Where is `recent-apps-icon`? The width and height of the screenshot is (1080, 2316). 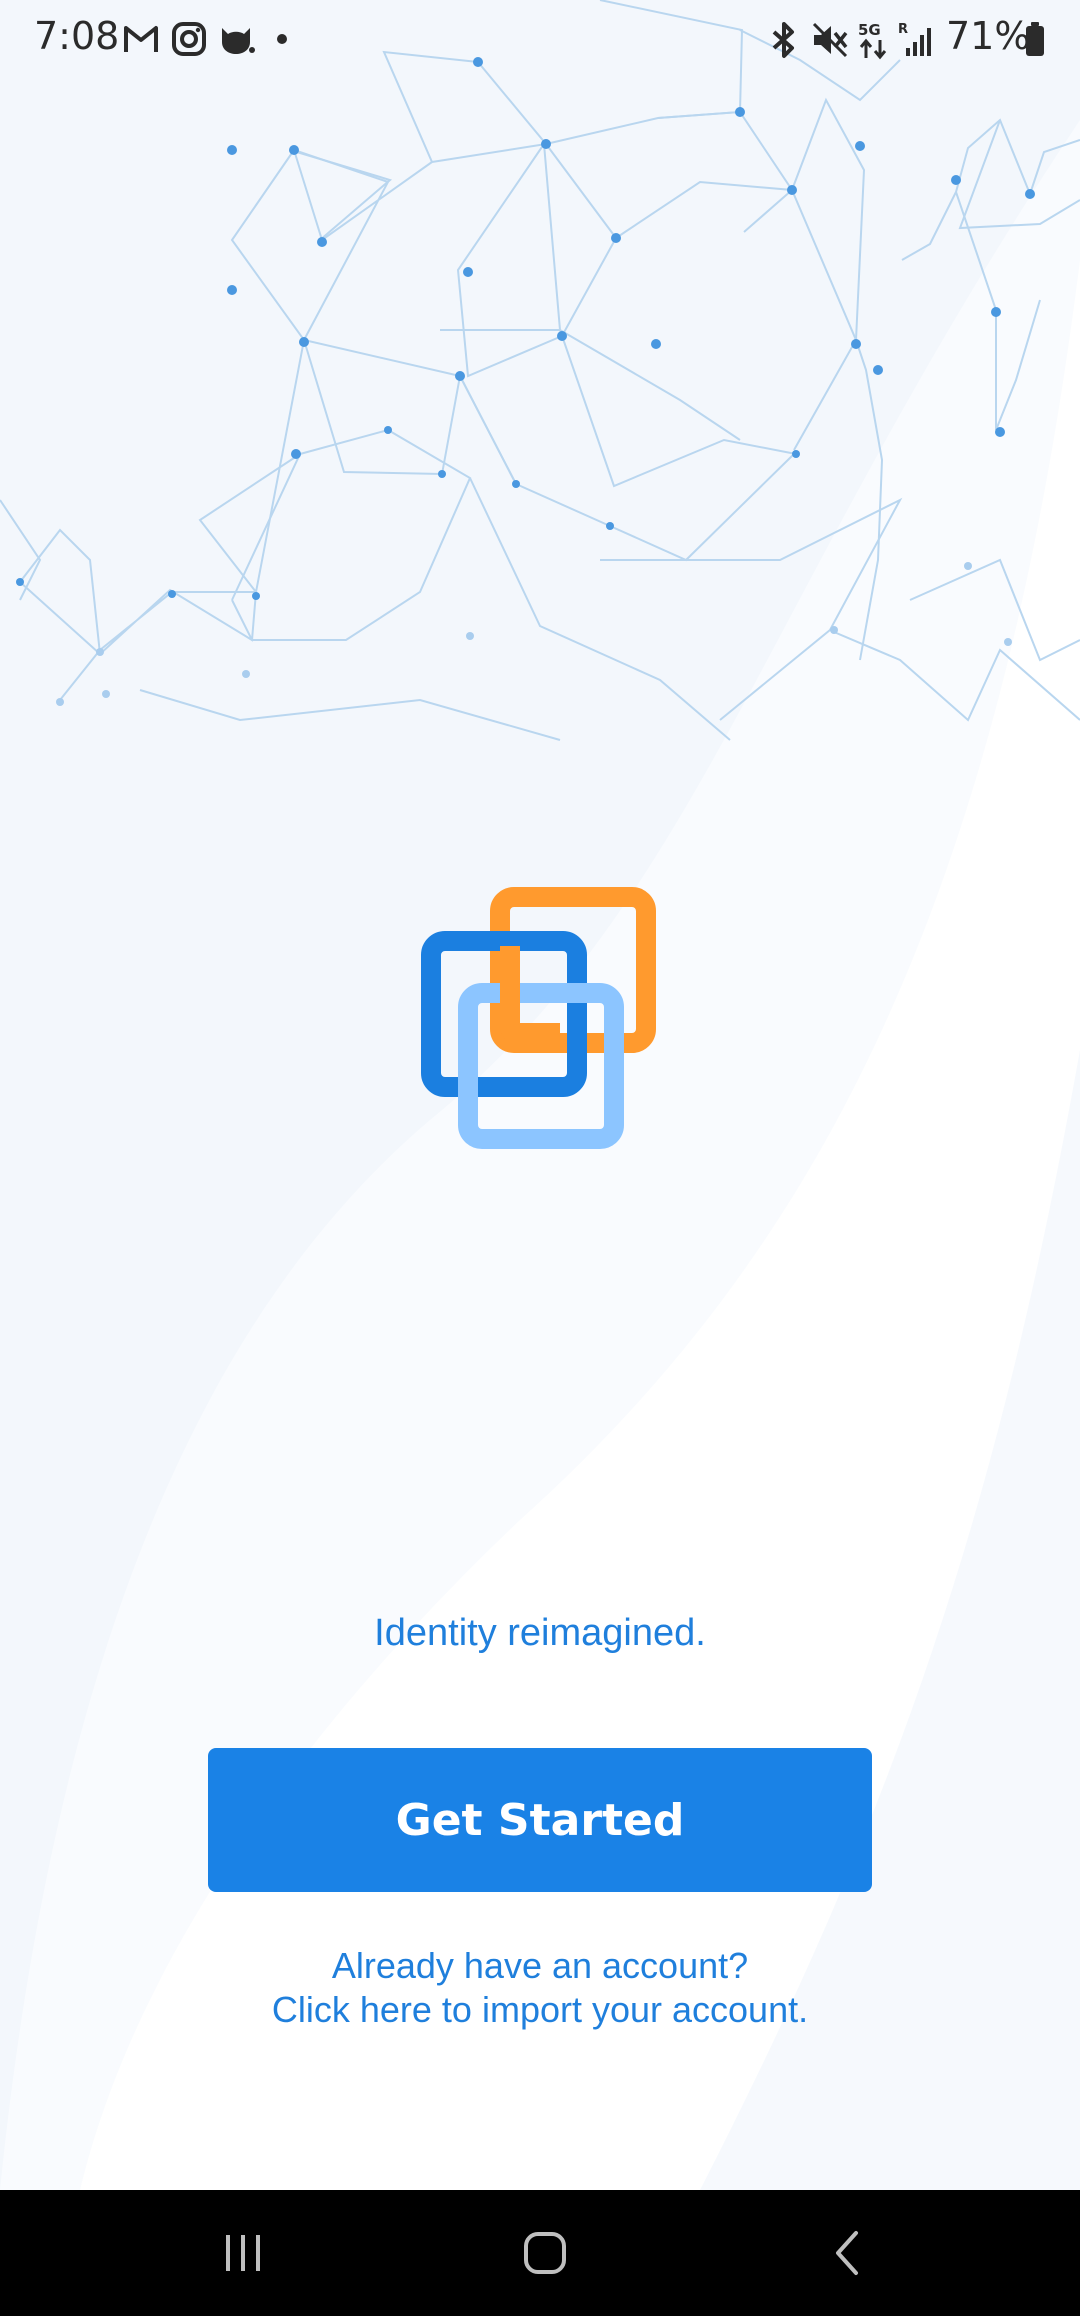
recent-apps-icon is located at coordinates (243, 2253).